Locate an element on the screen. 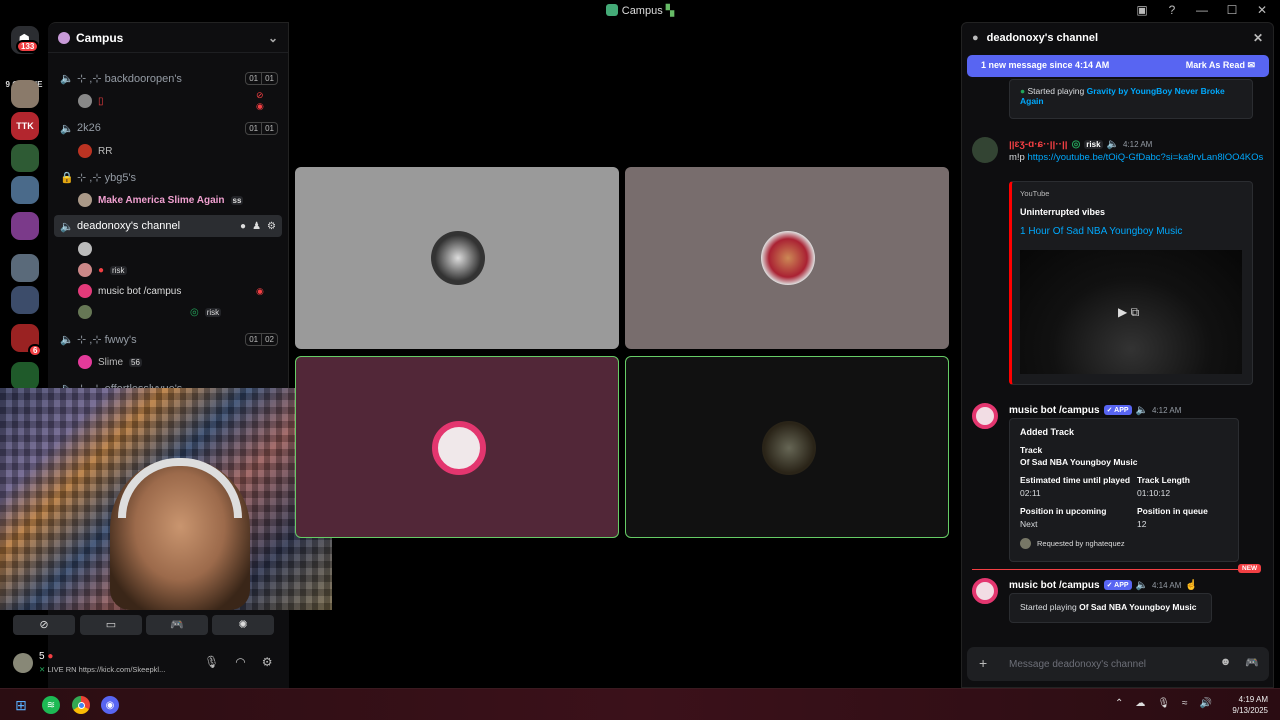 The width and height of the screenshot is (1280, 720). embed-provider: YouTube is located at coordinates (1035, 193).